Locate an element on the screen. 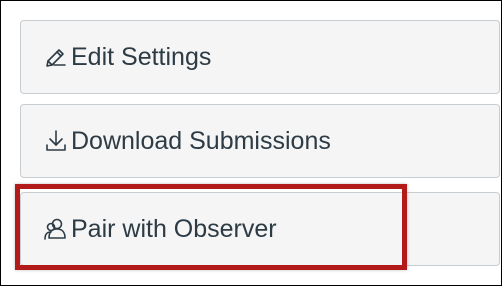 Image resolution: width=502 pixels, height=286 pixels. edit-settings-label: Edit Settings is located at coordinates (141, 56).